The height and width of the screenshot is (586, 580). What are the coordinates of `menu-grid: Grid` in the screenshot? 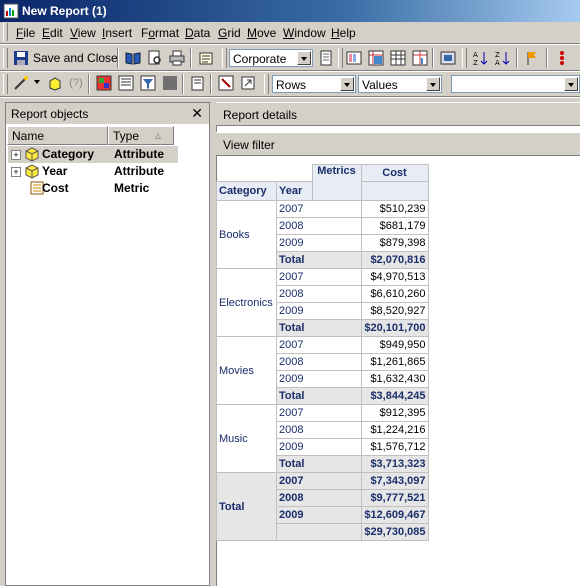 It's located at (229, 33).